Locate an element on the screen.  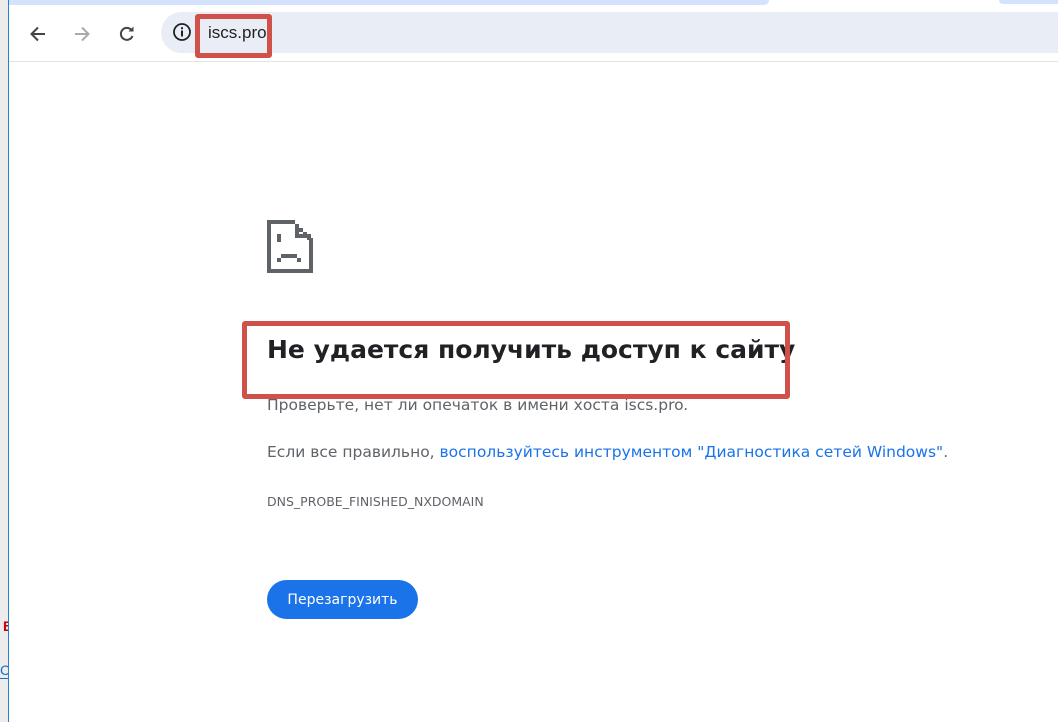
active-tab is located at coordinates (389, 2).